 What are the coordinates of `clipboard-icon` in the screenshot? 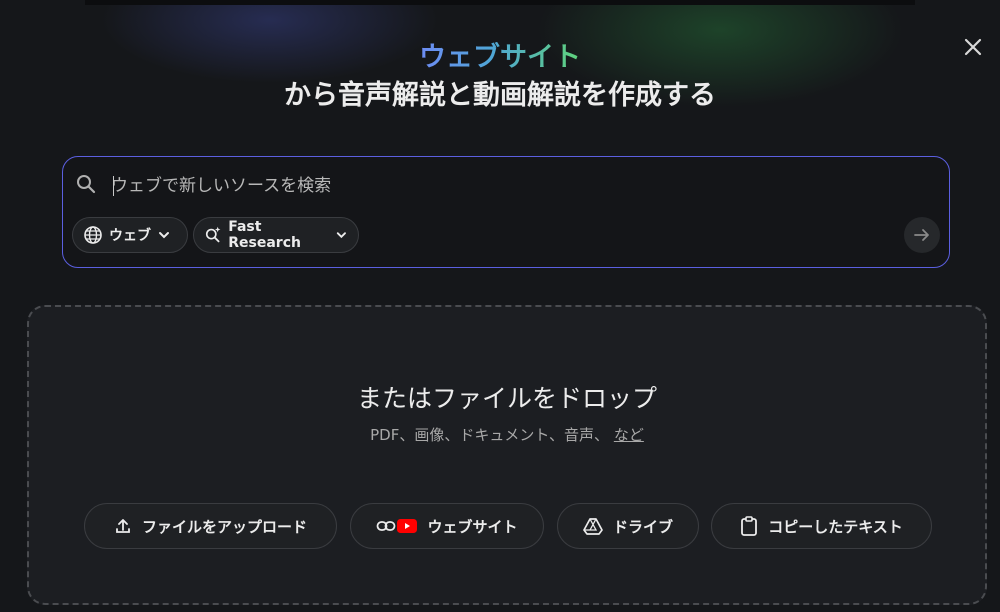 It's located at (749, 526).